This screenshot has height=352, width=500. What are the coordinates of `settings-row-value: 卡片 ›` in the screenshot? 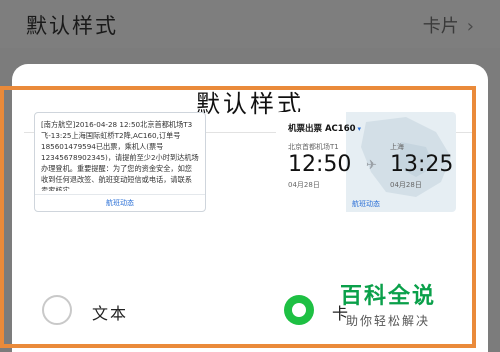 It's located at (448, 25).